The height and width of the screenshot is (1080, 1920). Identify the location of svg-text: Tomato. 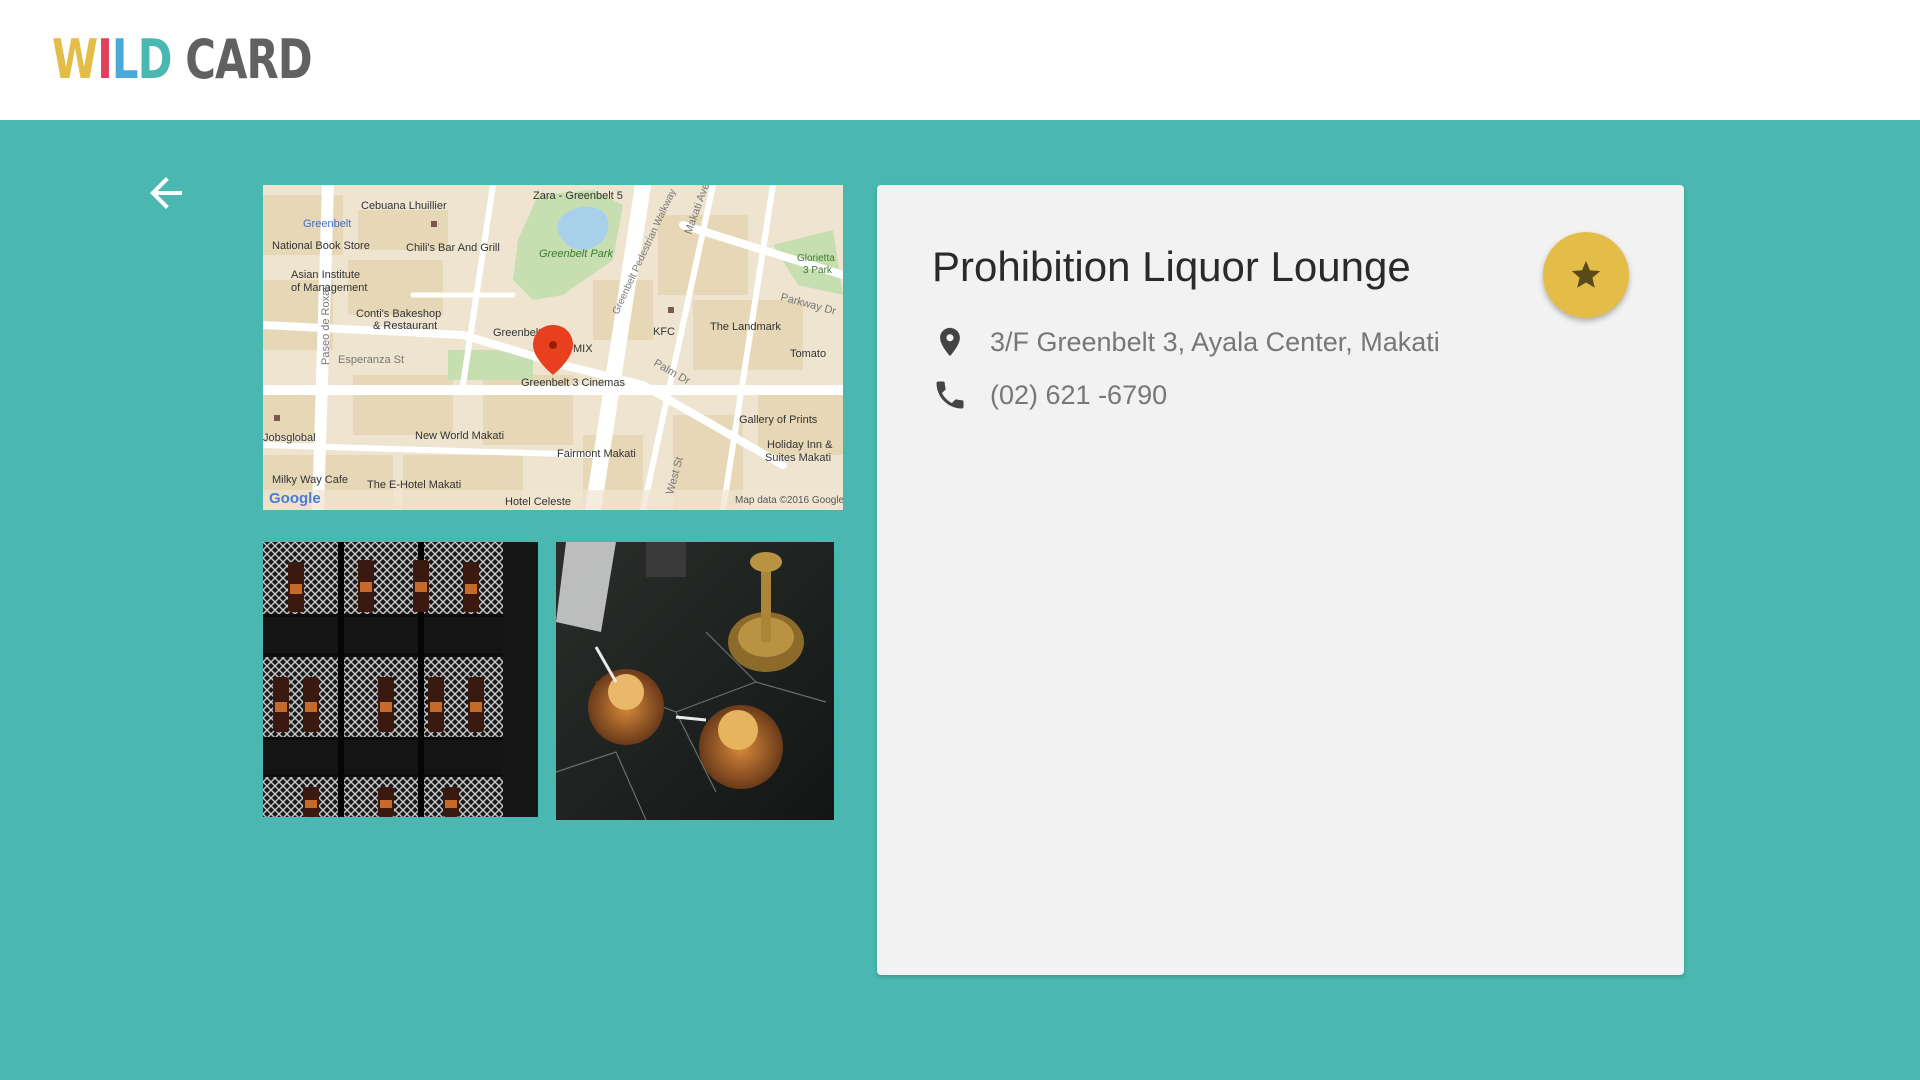
(808, 354).